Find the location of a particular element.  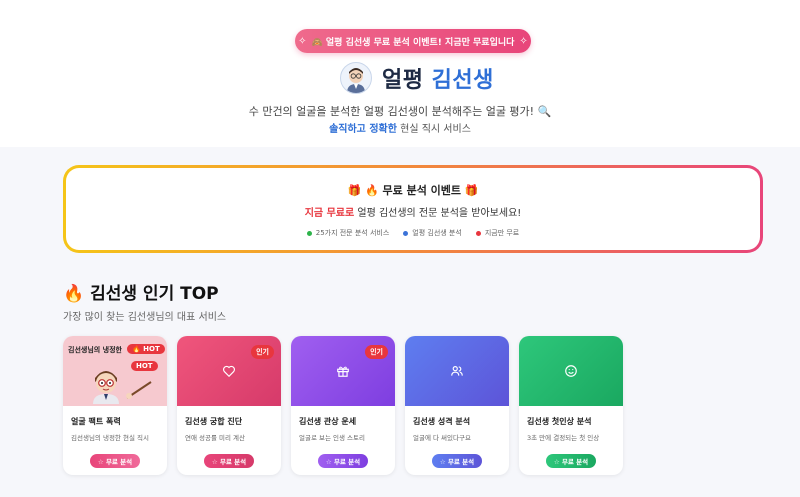

event-points: 25가지 전문 분석 서비스 얼평 김선생 분석 지금만 무료 is located at coordinates (413, 233).